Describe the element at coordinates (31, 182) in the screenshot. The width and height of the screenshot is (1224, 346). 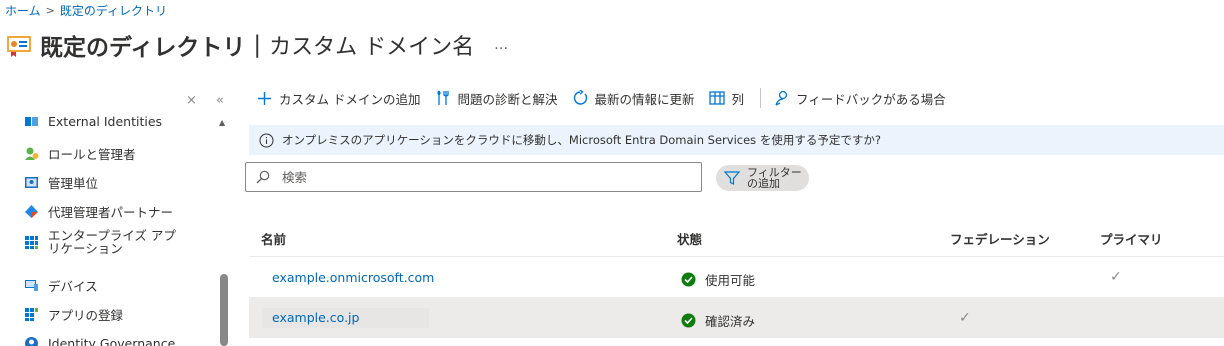
I see `admin-units-icon` at that location.